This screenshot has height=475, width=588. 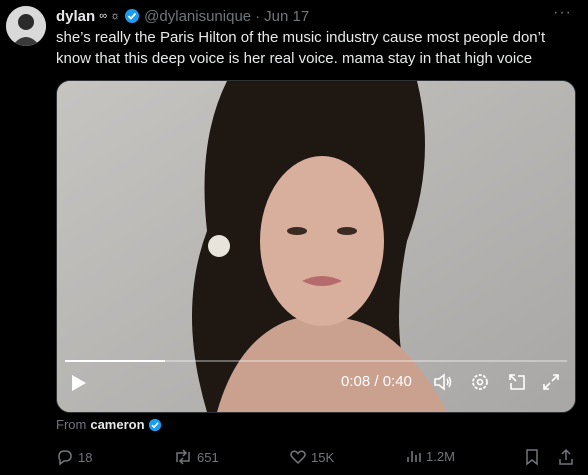 What do you see at coordinates (85, 457) in the screenshot?
I see `reply-count: 18` at bounding box center [85, 457].